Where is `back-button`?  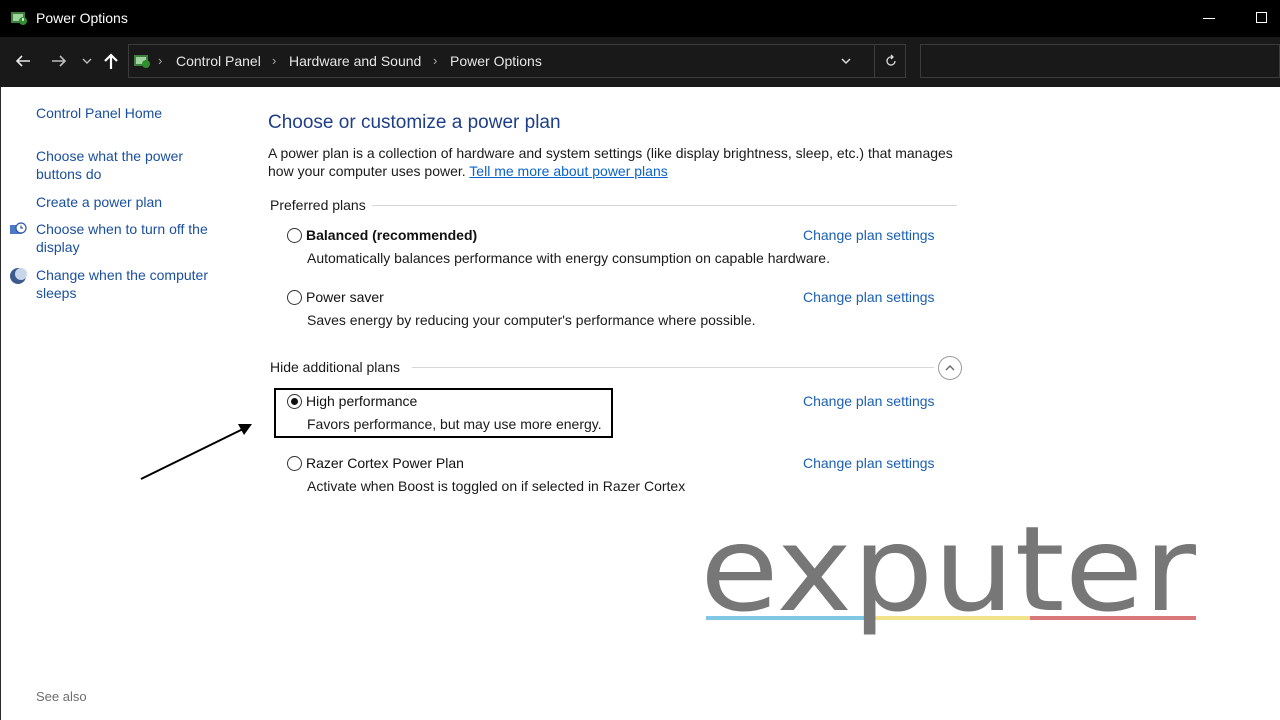
back-button is located at coordinates (23, 61).